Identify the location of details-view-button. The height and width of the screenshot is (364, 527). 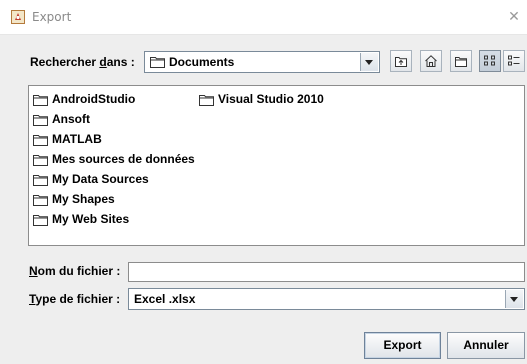
(514, 61).